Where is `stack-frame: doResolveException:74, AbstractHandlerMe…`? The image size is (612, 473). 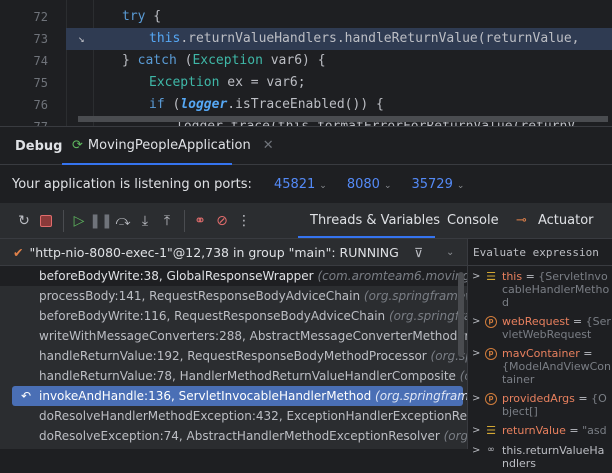
stack-frame: doResolveException:74, AbstractHandlerMe… is located at coordinates (287, 436).